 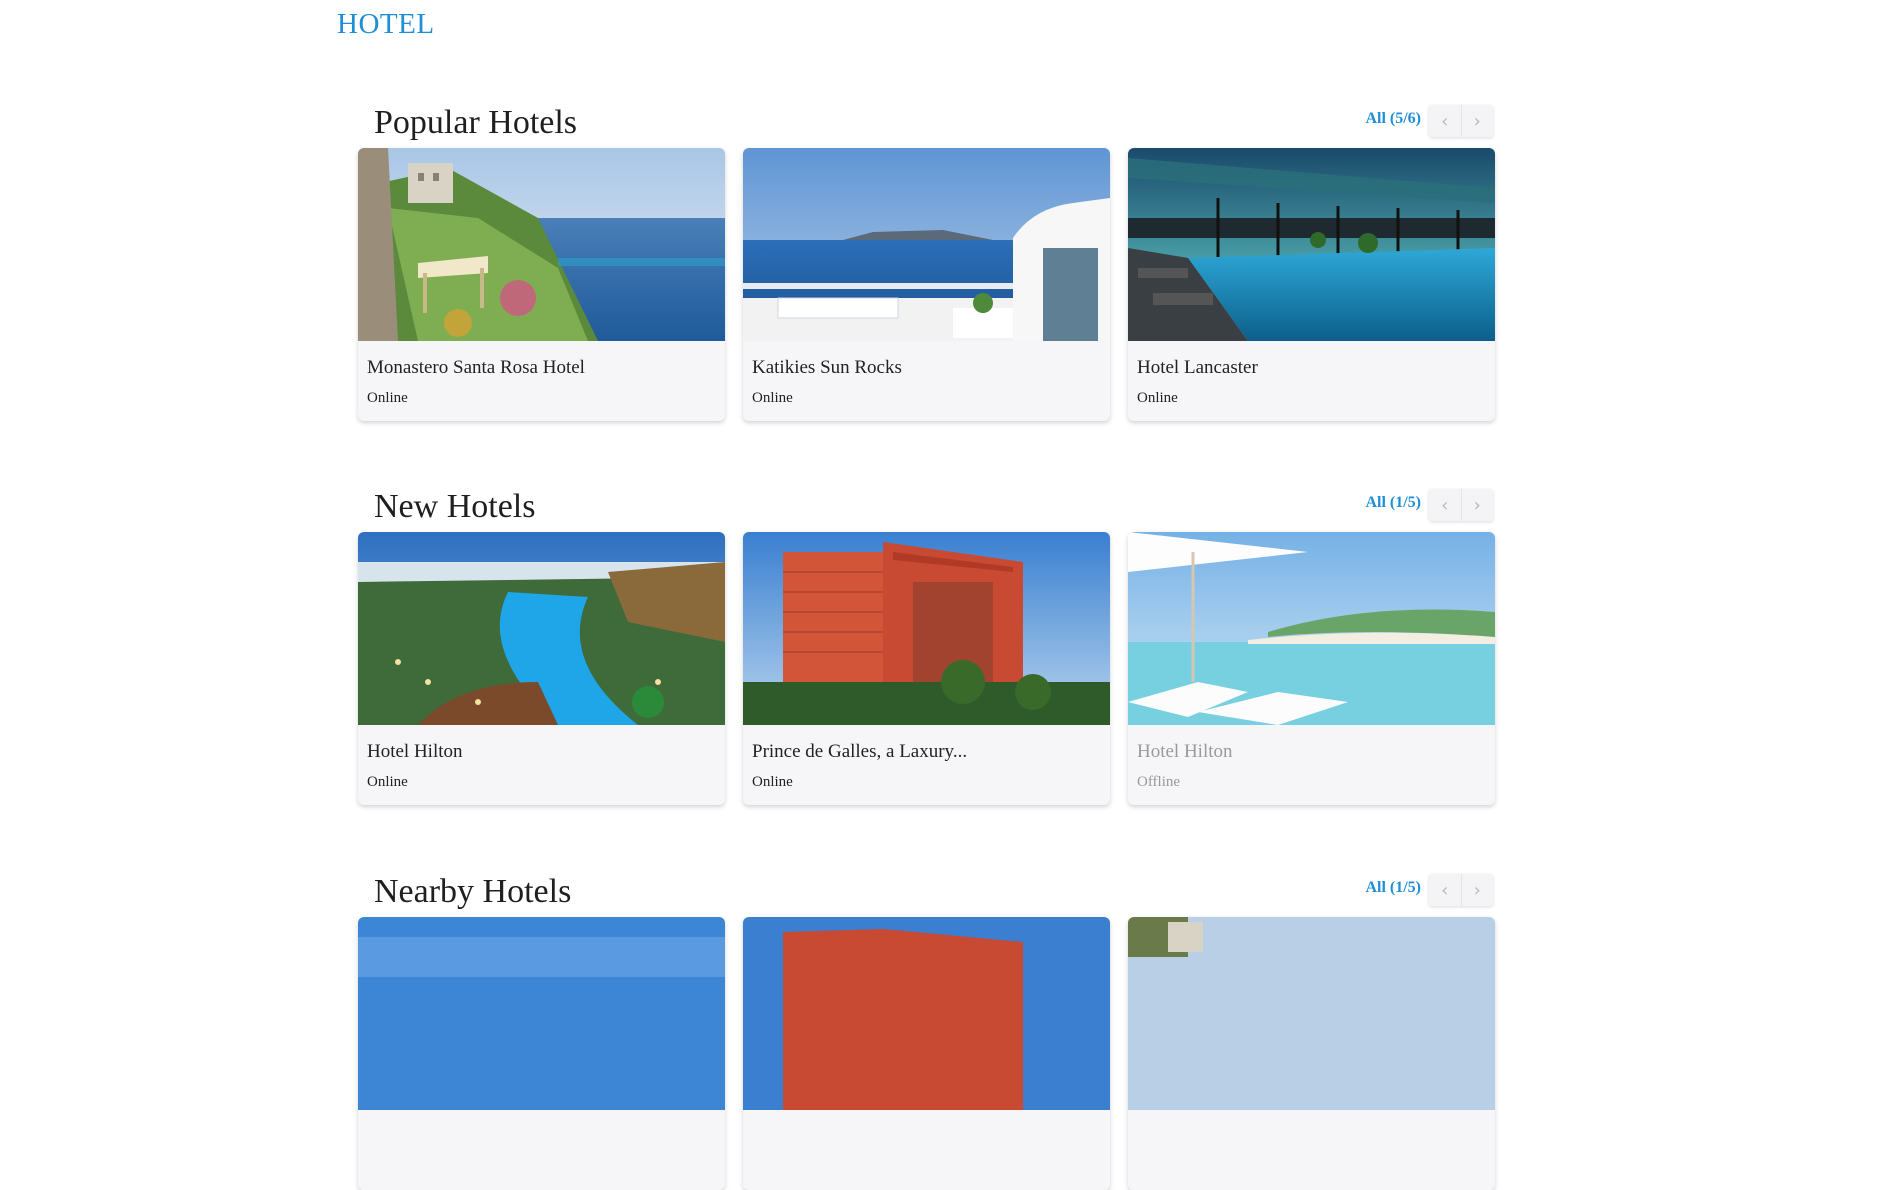 What do you see at coordinates (925, 507) in the screenshot?
I see `section-header: New Hotels All (1/5) ‹ ›` at bounding box center [925, 507].